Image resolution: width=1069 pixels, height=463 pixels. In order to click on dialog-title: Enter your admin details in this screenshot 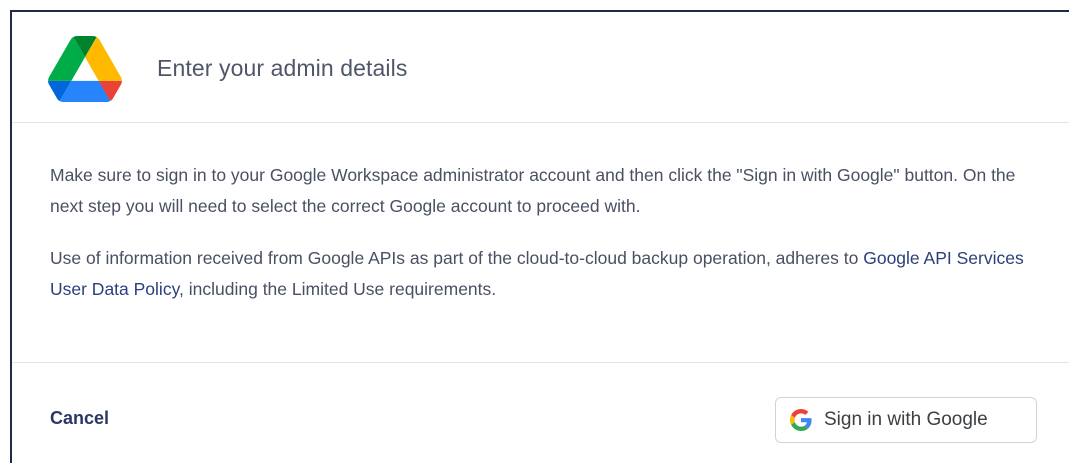, I will do `click(282, 68)`.